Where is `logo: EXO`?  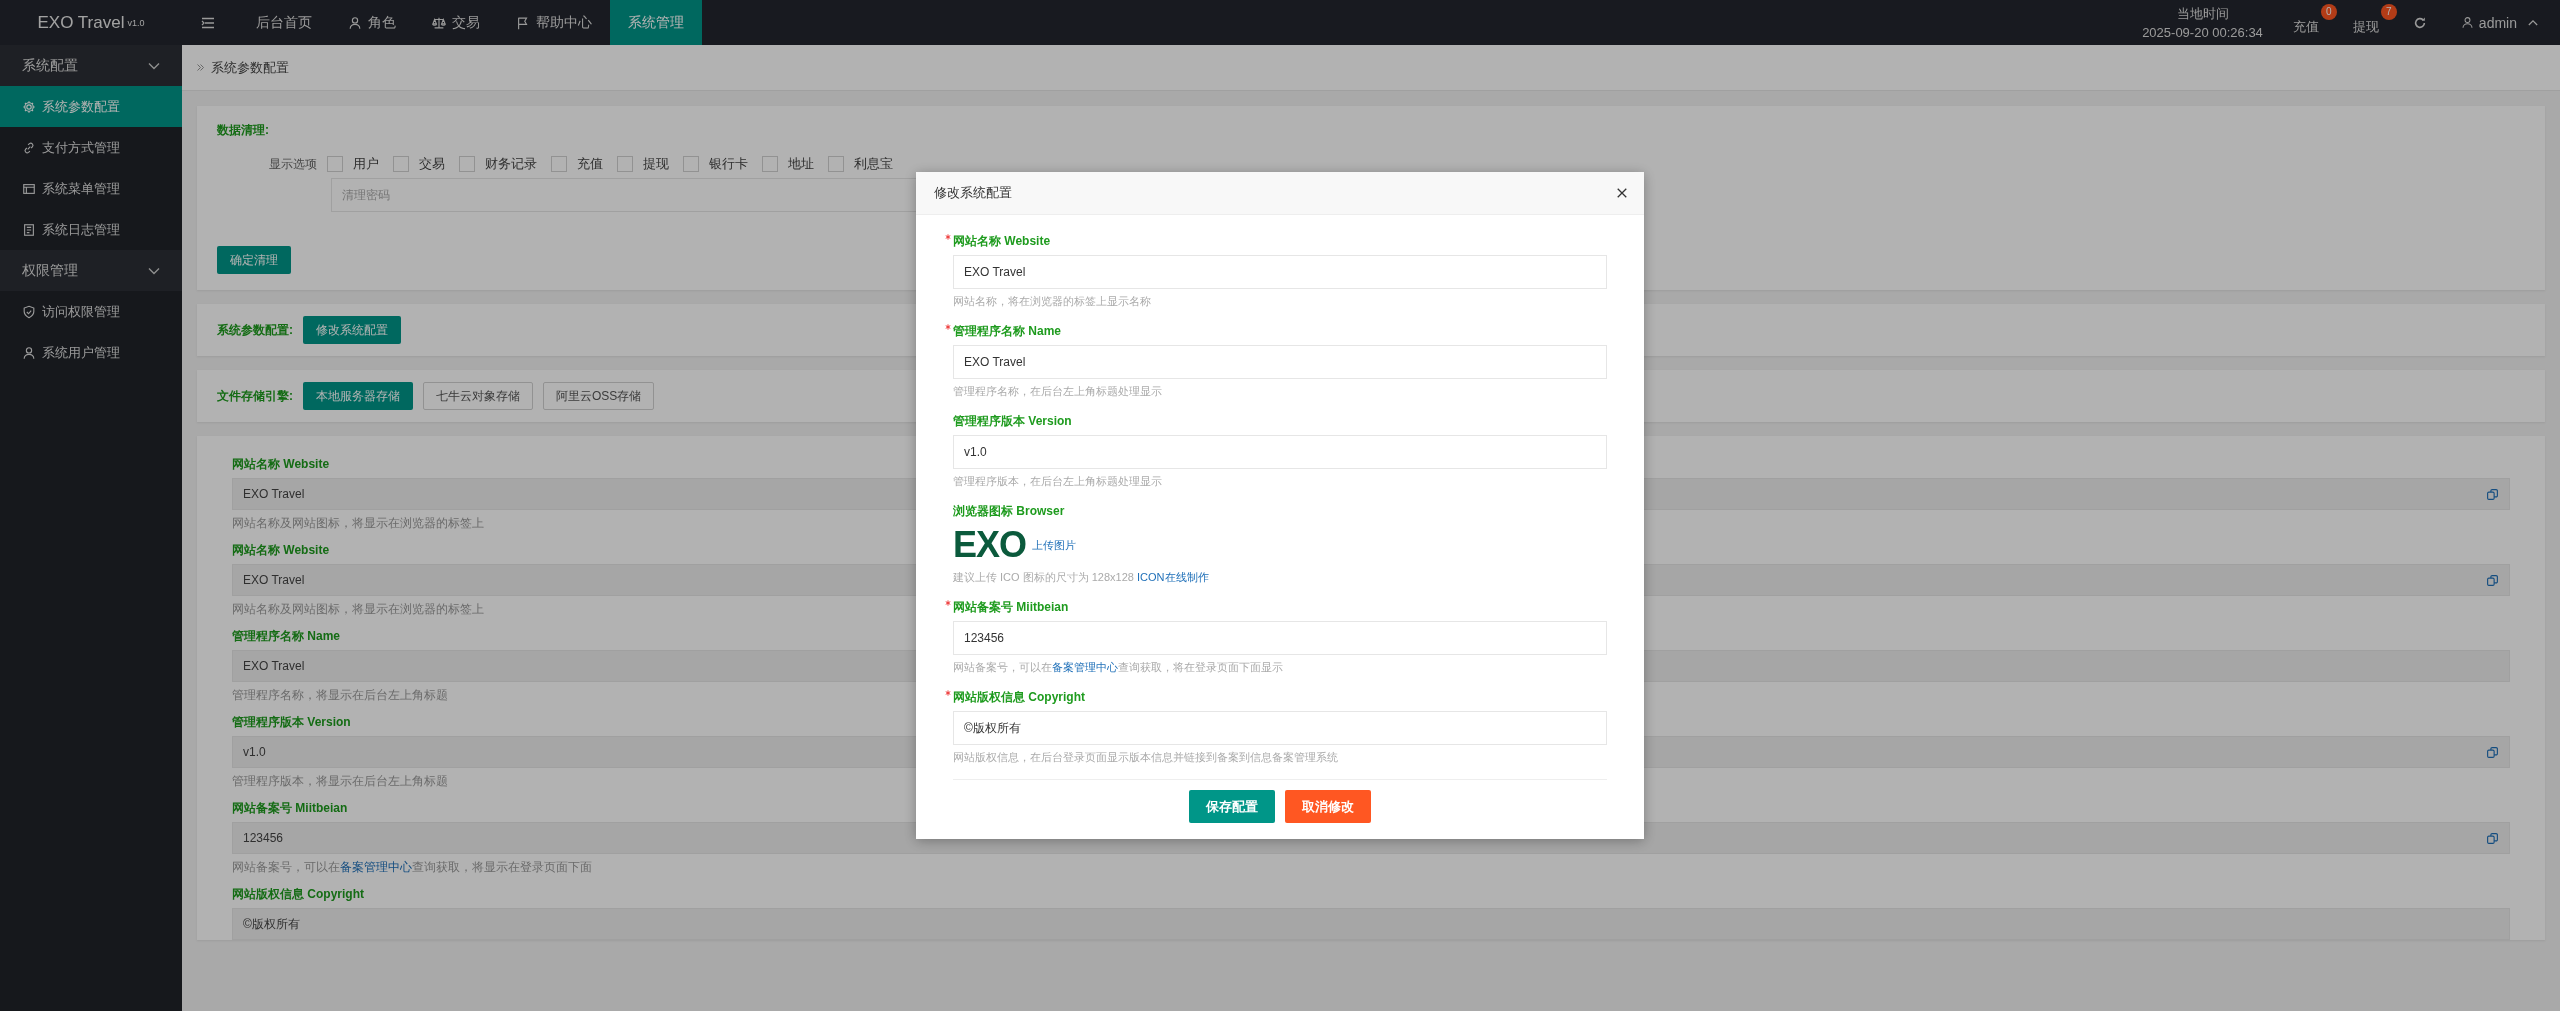 logo: EXO is located at coordinates (990, 545).